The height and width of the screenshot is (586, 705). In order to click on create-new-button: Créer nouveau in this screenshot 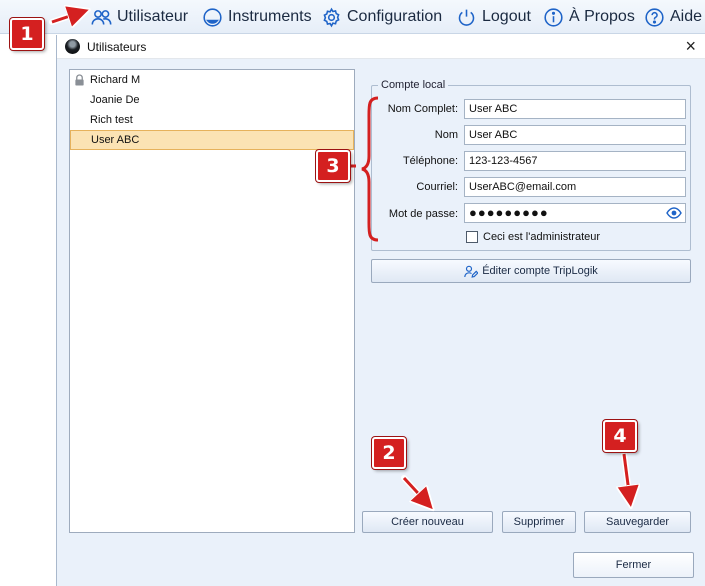, I will do `click(427, 522)`.